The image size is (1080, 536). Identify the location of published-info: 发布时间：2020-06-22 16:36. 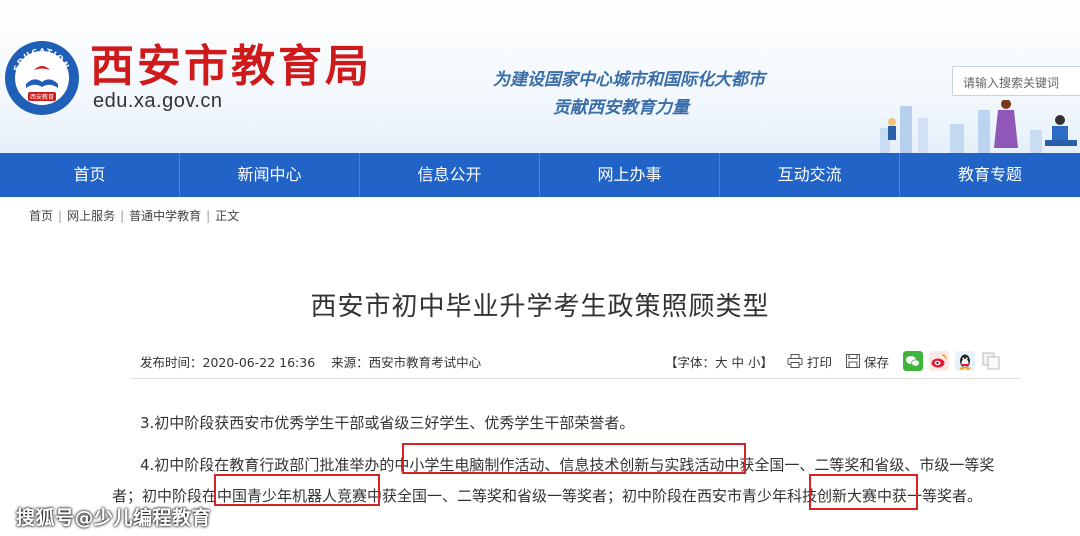
(227, 362).